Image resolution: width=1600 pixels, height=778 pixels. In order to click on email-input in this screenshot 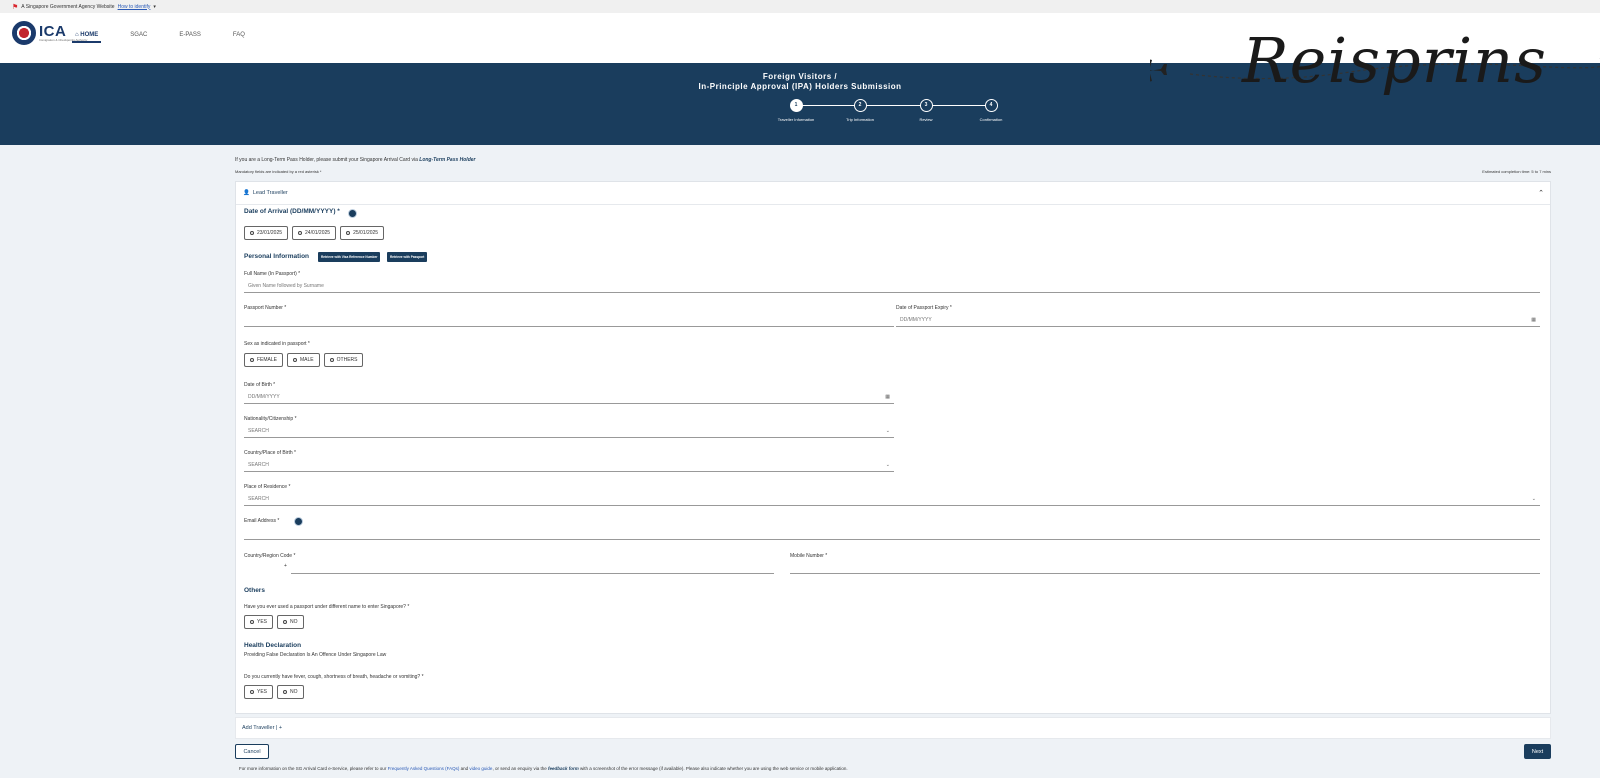, I will do `click(892, 533)`.